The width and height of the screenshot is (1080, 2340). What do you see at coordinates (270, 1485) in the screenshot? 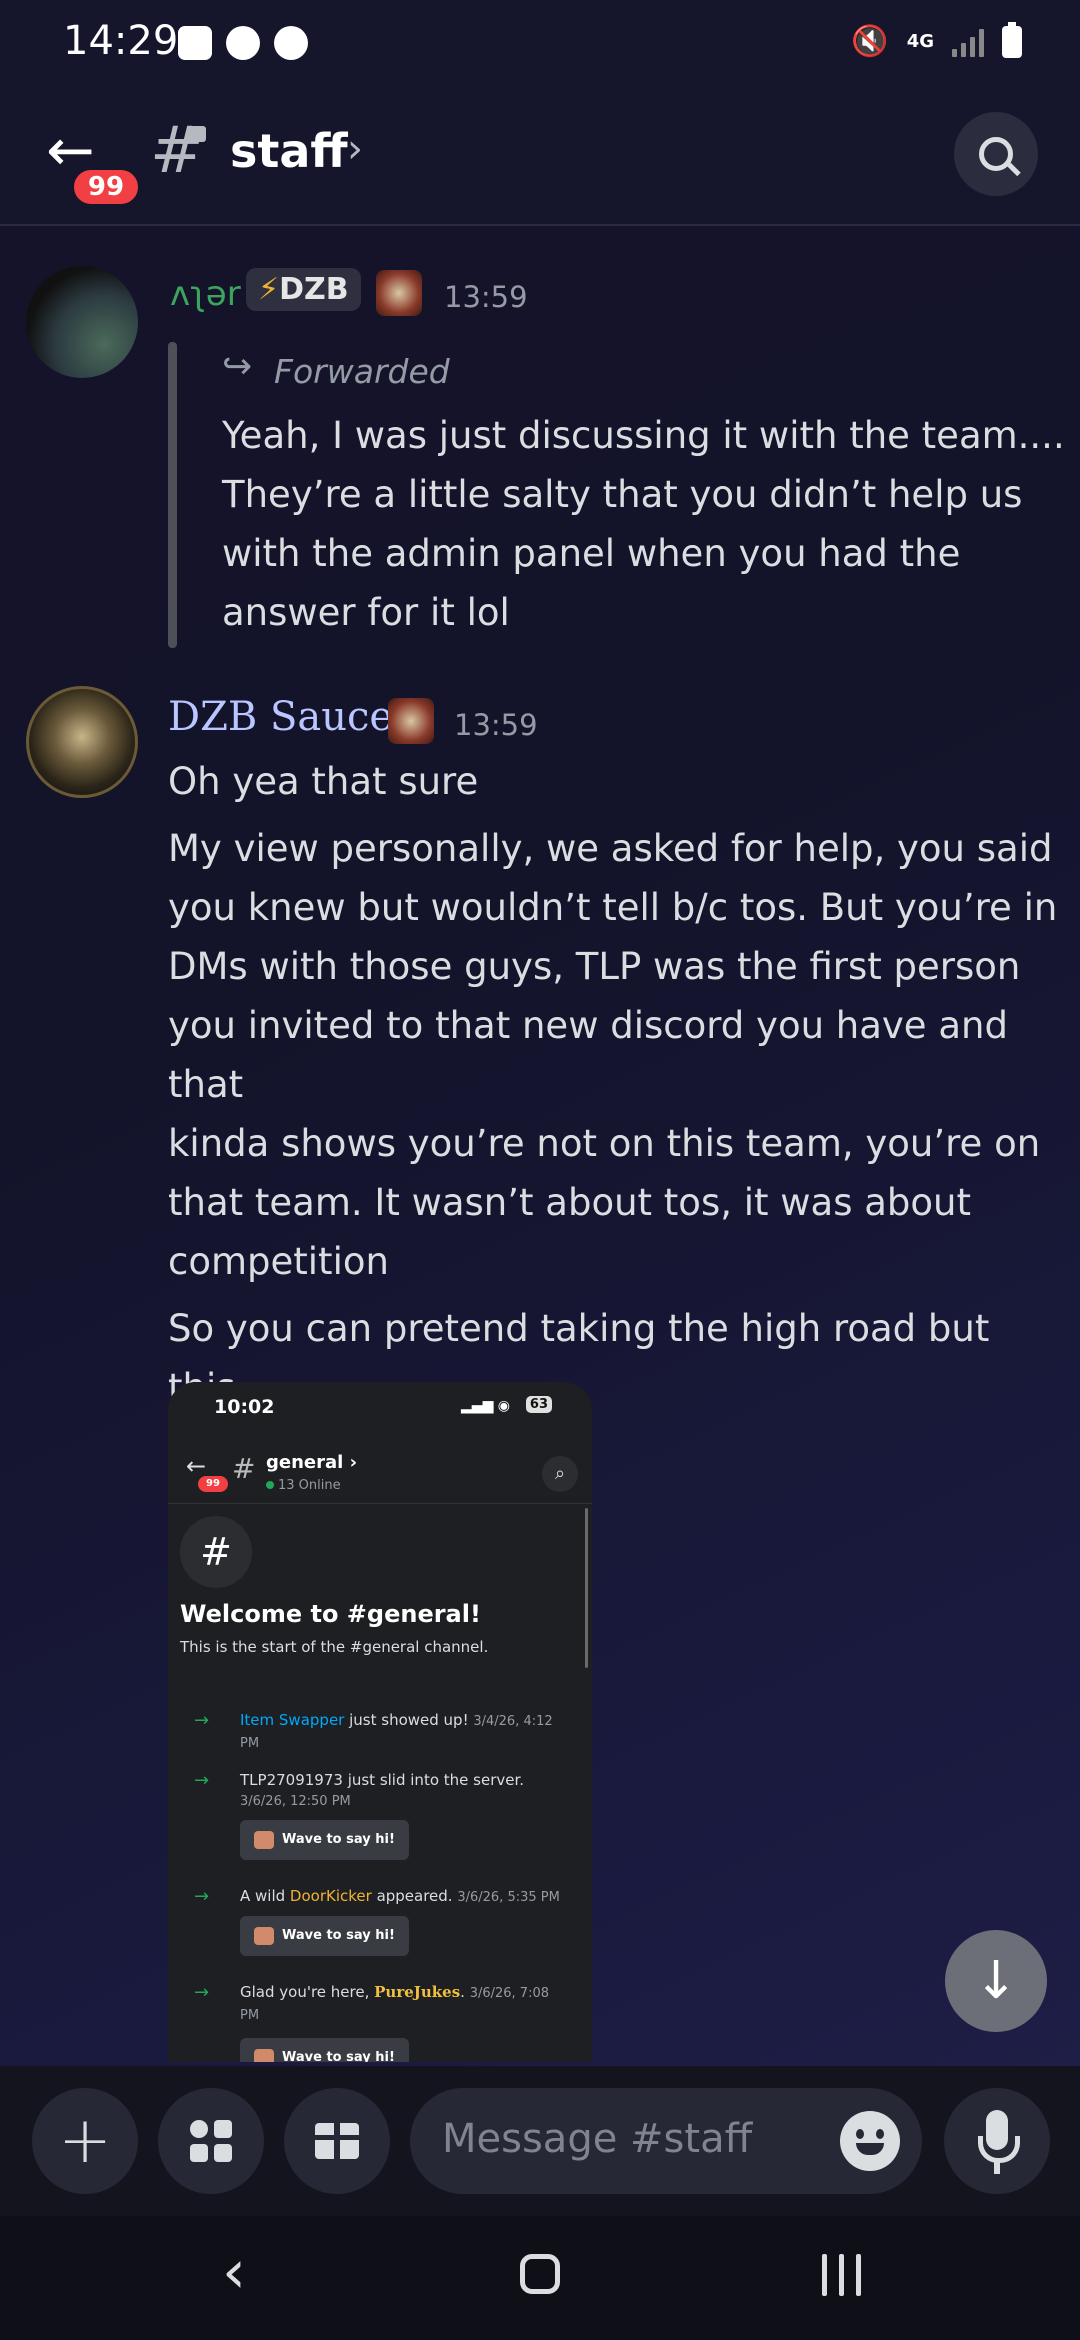
I see `online-dot-icon` at bounding box center [270, 1485].